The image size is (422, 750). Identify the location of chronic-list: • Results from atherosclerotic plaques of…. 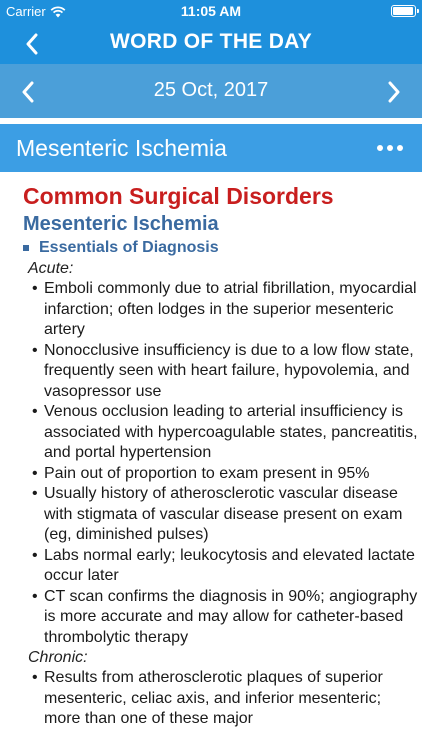
(222, 699).